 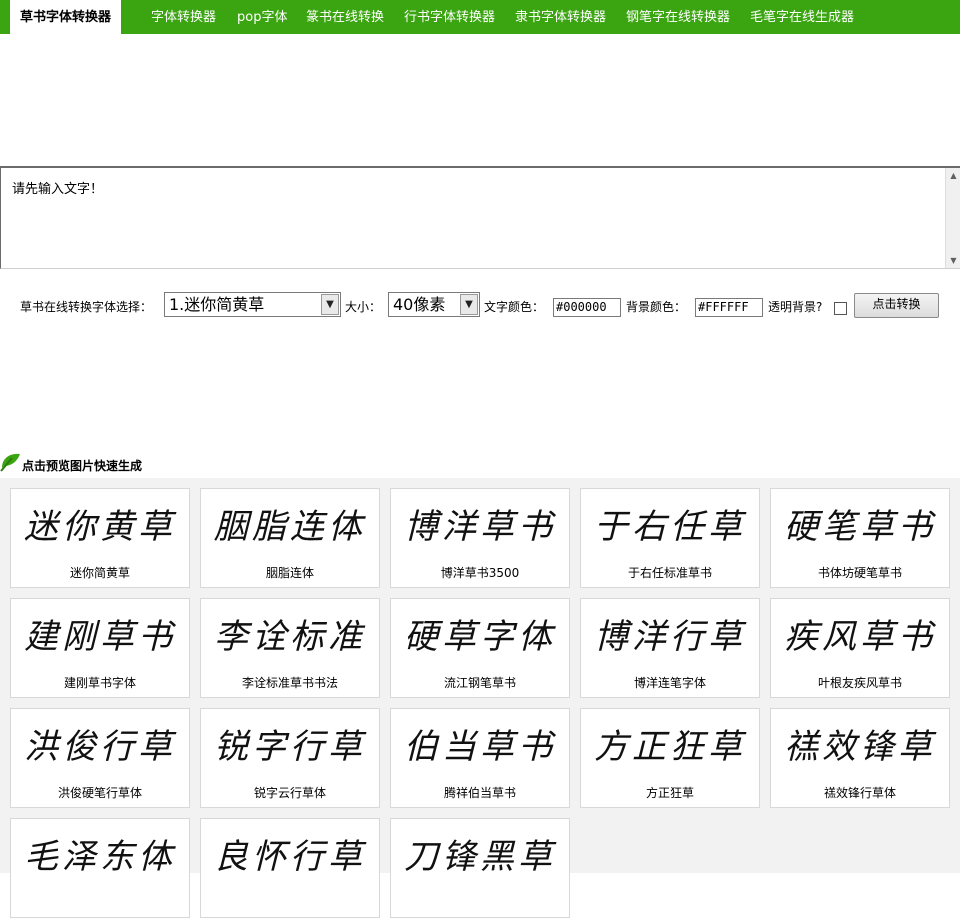 What do you see at coordinates (183, 17) in the screenshot?
I see `nav-item-font-converter: 字体转换器` at bounding box center [183, 17].